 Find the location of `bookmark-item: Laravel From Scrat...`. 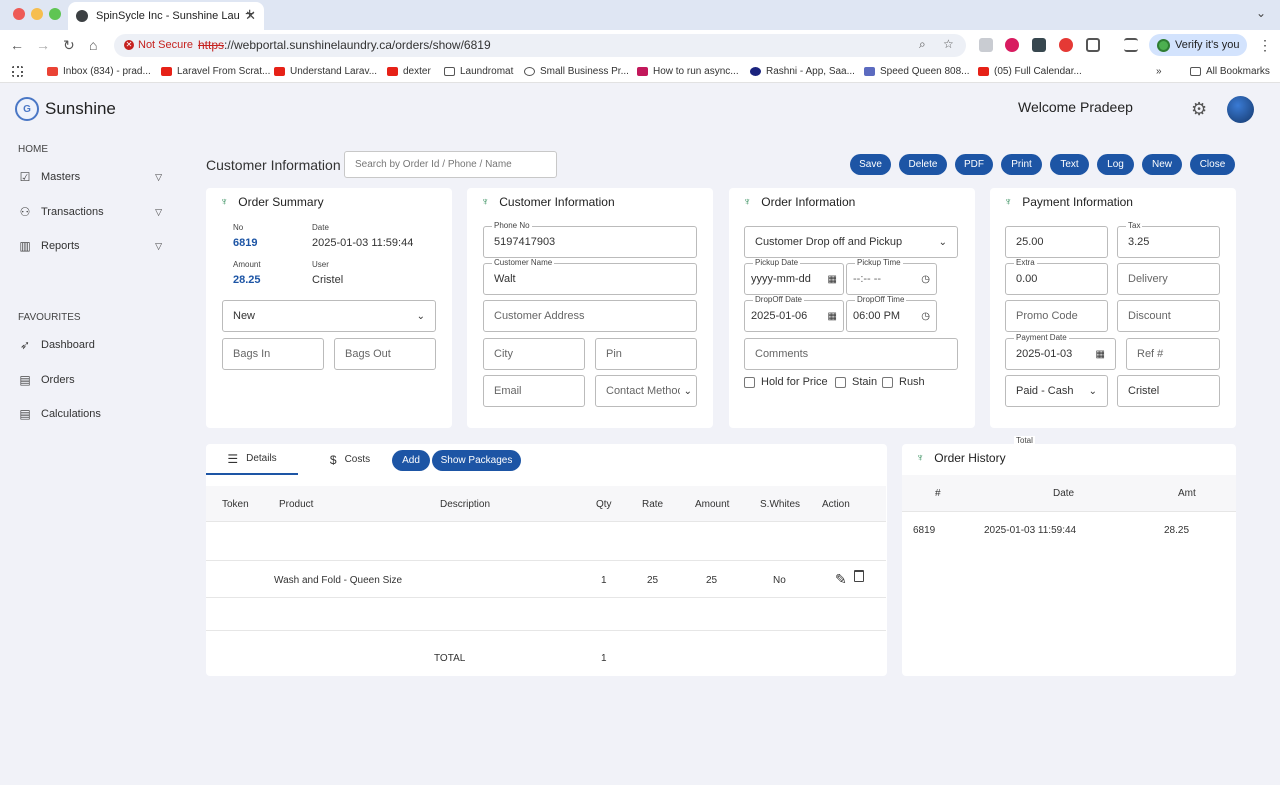

bookmark-item: Laravel From Scrat... is located at coordinates (215, 71).